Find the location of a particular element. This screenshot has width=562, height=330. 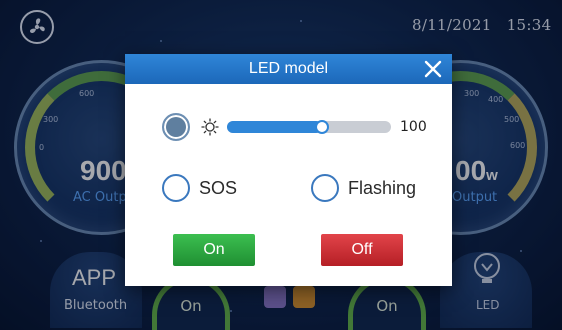

brightness-slider-thumb is located at coordinates (322, 127).